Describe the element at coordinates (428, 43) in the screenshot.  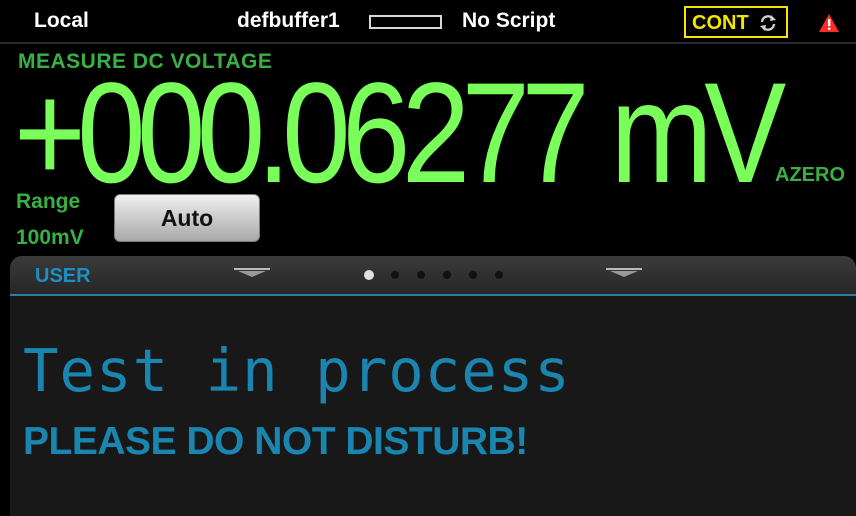
I see `status-divider` at that location.